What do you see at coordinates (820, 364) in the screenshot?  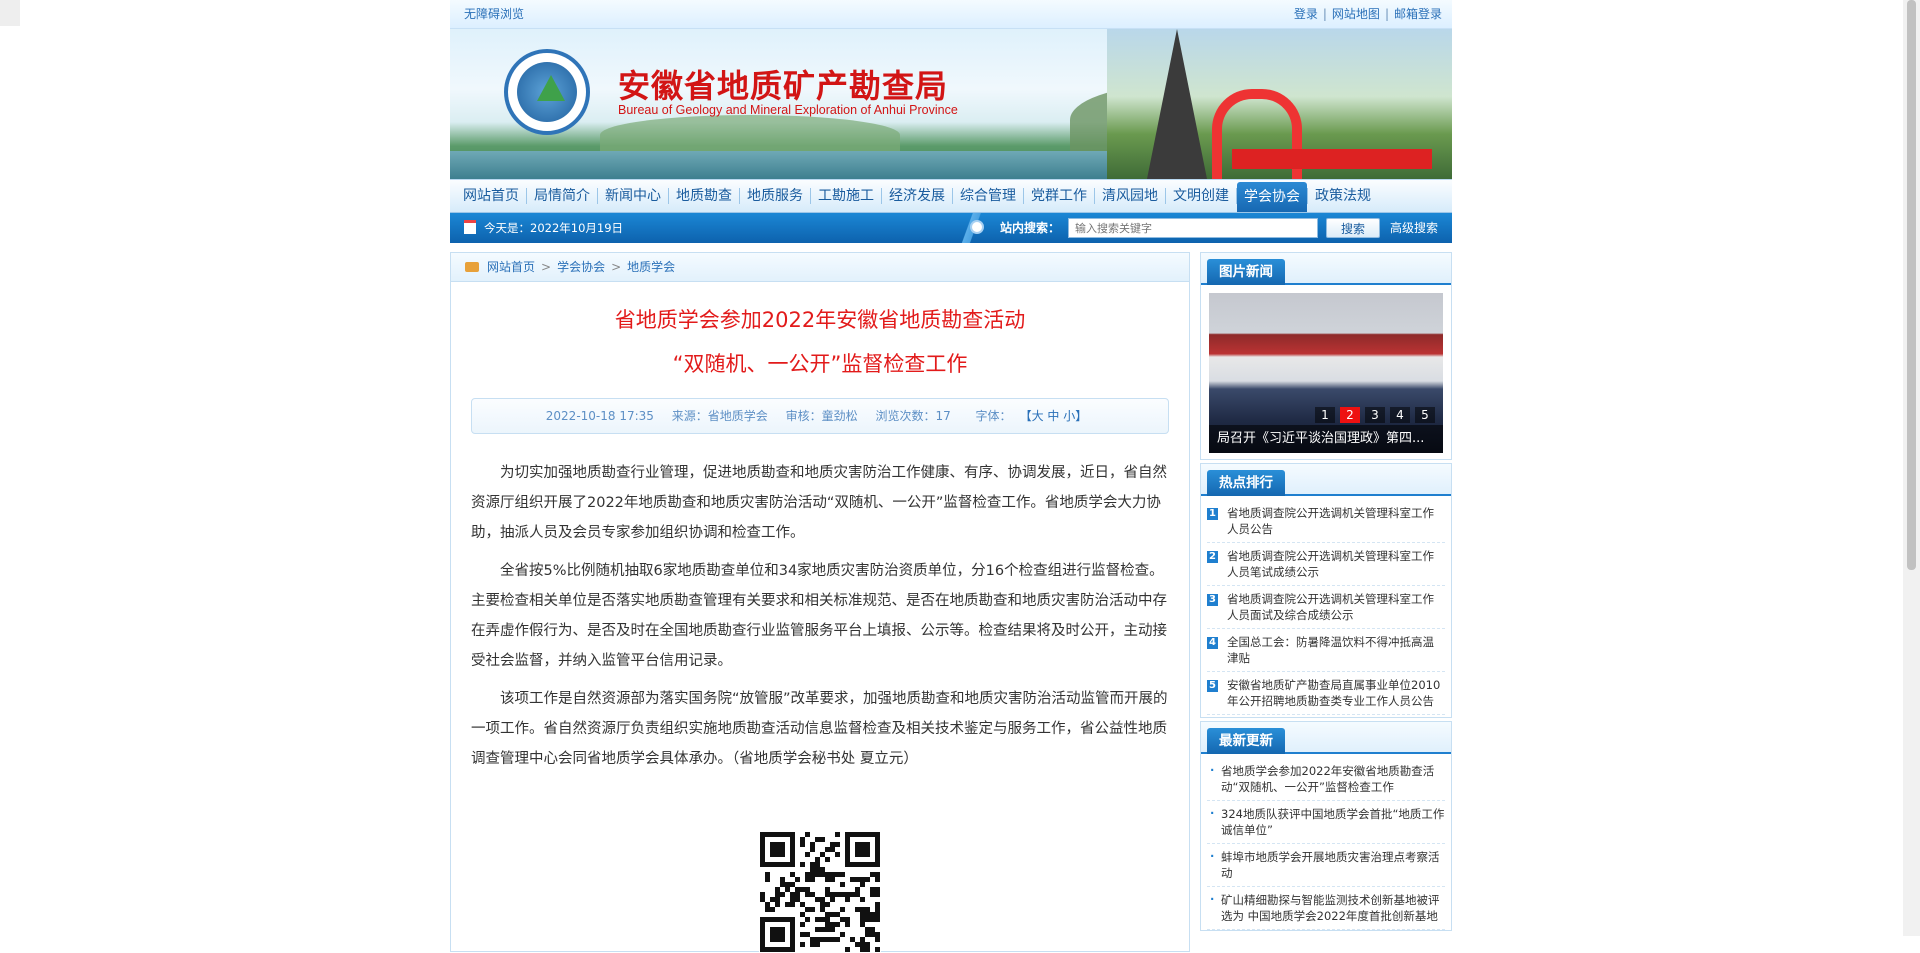 I see `article-title-line2: “双随机、一公开”监督检查工作` at bounding box center [820, 364].